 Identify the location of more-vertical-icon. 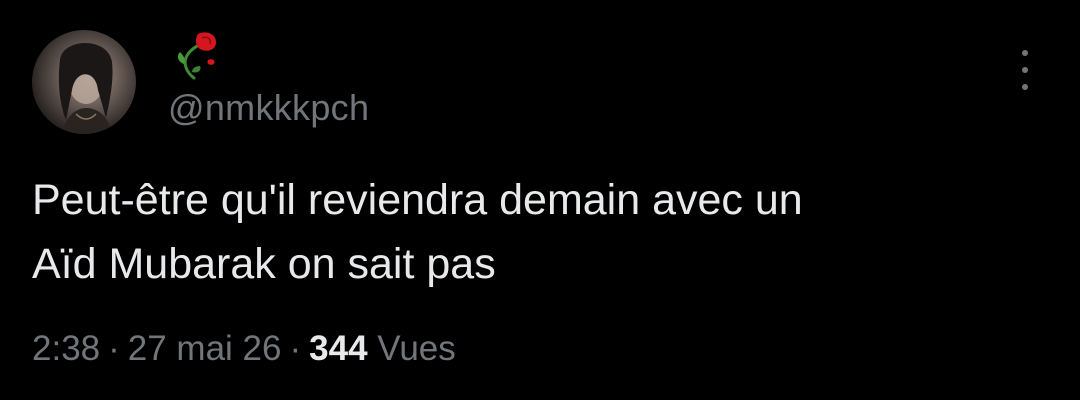
(1025, 70).